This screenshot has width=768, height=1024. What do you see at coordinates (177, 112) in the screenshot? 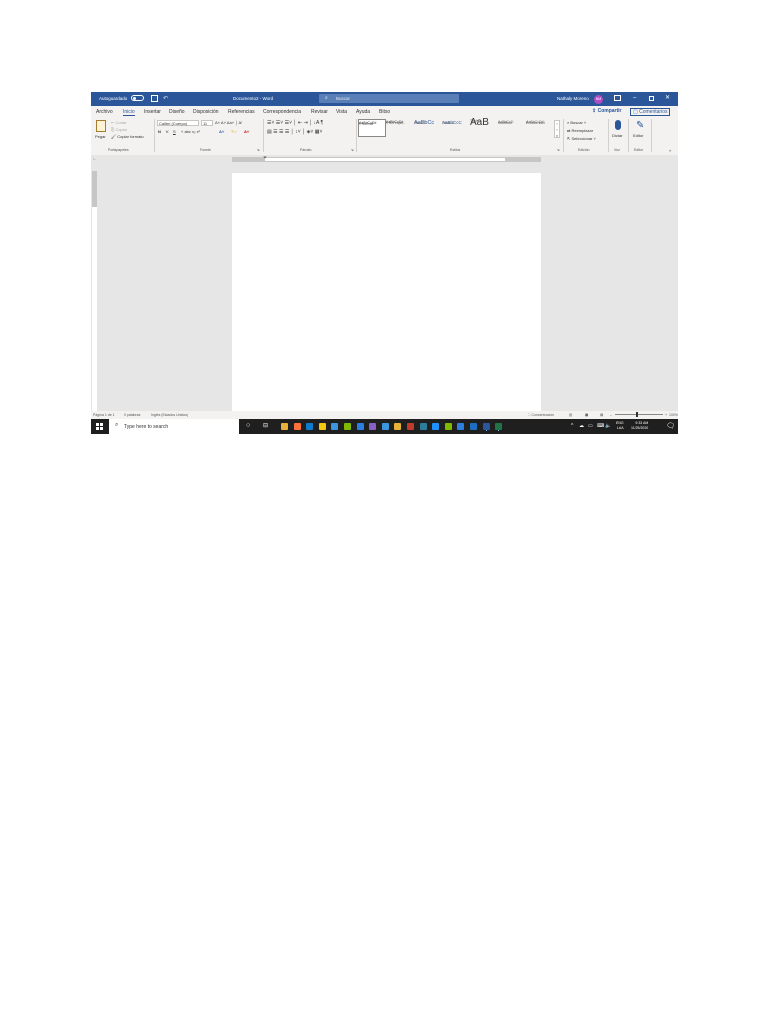
I see `tab-diseno: Diseño` at bounding box center [177, 112].